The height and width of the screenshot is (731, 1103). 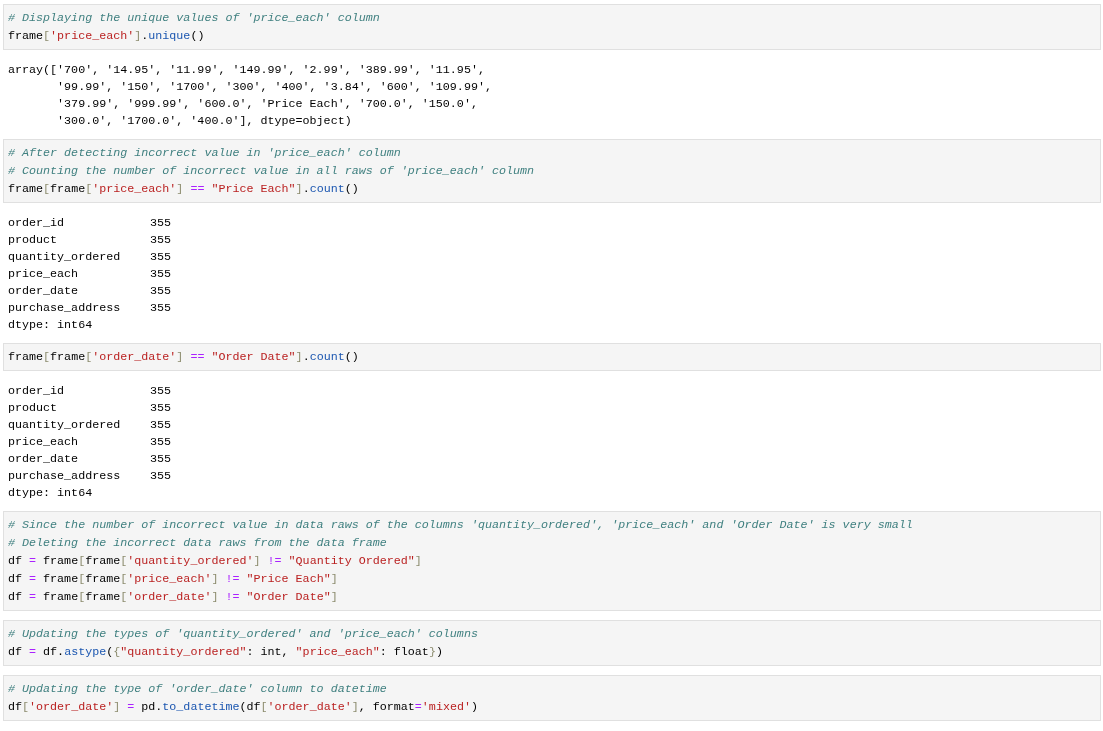 I want to click on code-cell: # Updating the type of 'order_date' column to datetime df['order_date'] = pd.to_datetime(df['order_date'], format='mixed'), so click(x=552, y=698).